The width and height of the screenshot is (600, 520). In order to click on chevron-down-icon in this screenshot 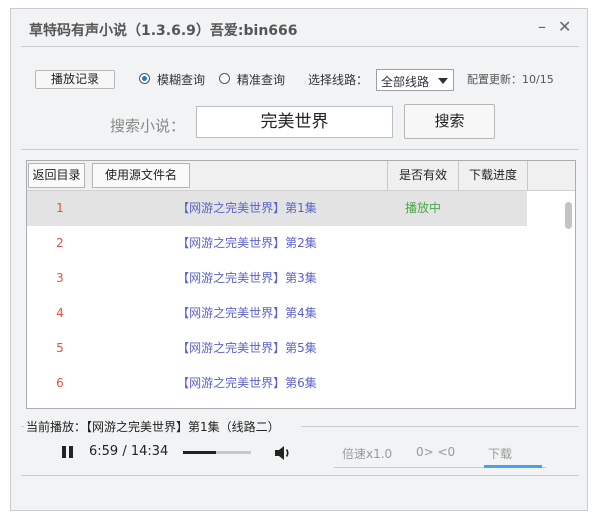, I will do `click(443, 81)`.